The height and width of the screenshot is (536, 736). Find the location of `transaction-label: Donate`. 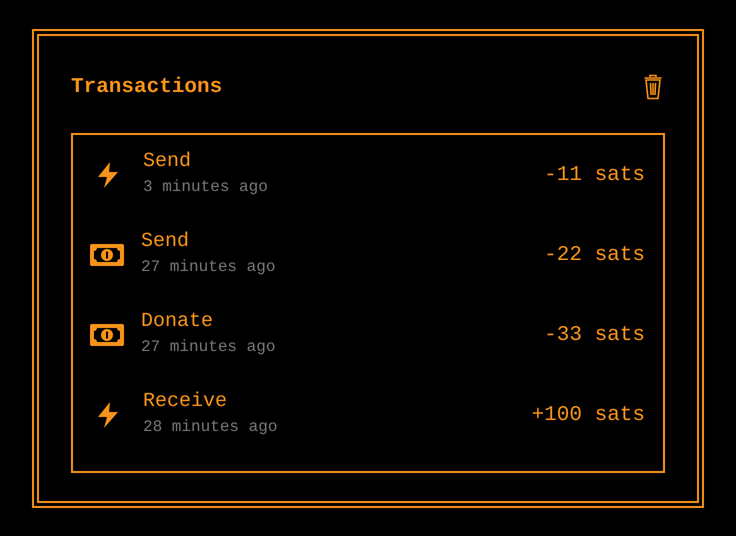

transaction-label: Donate is located at coordinates (177, 322).